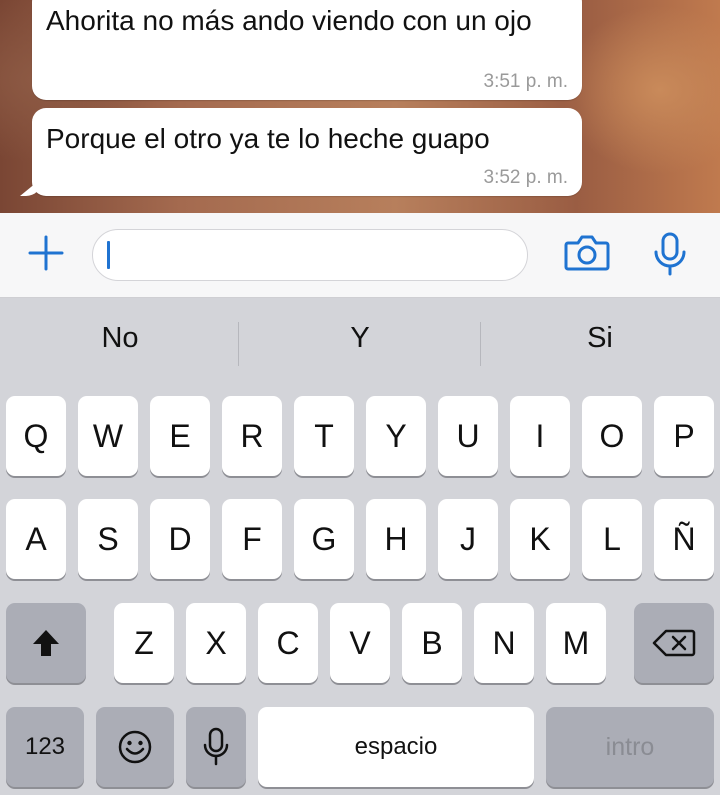 The height and width of the screenshot is (795, 720). What do you see at coordinates (108, 539) in the screenshot?
I see `key-s: S` at bounding box center [108, 539].